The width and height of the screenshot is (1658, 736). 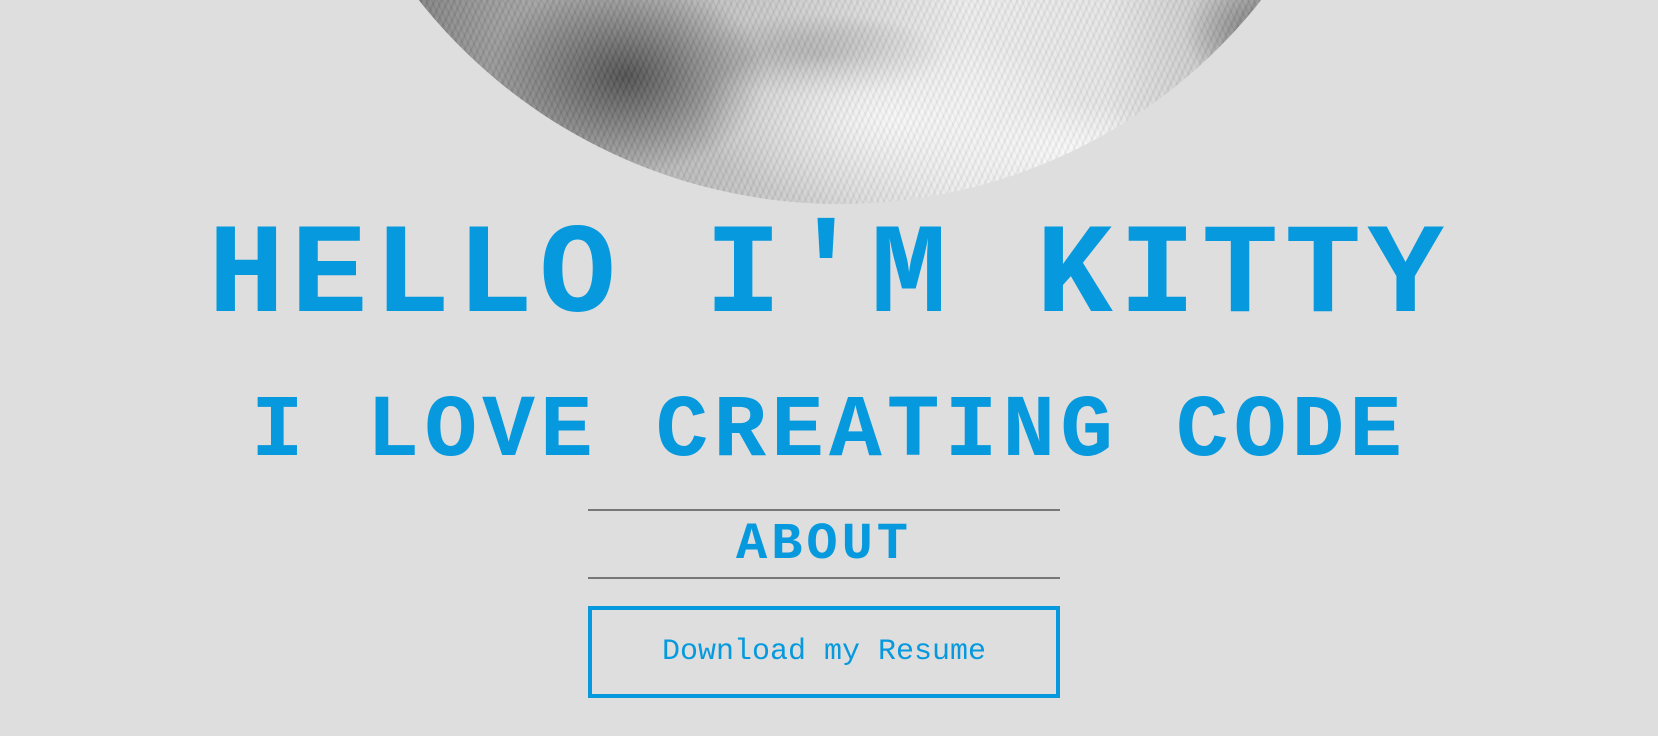 I want to click on download-resume-label: Download my Resume, so click(x=824, y=652).